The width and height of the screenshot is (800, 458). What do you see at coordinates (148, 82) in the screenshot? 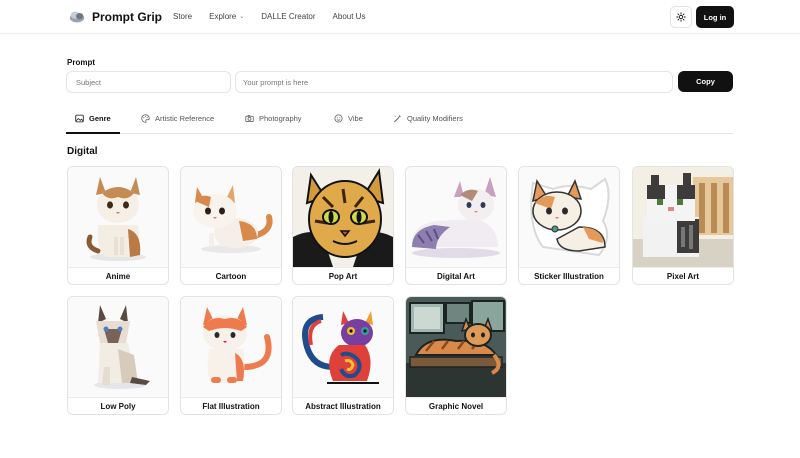
I see `subject-input` at bounding box center [148, 82].